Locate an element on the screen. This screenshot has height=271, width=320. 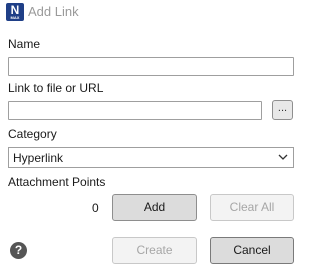
help-icon: ? is located at coordinates (18, 250).